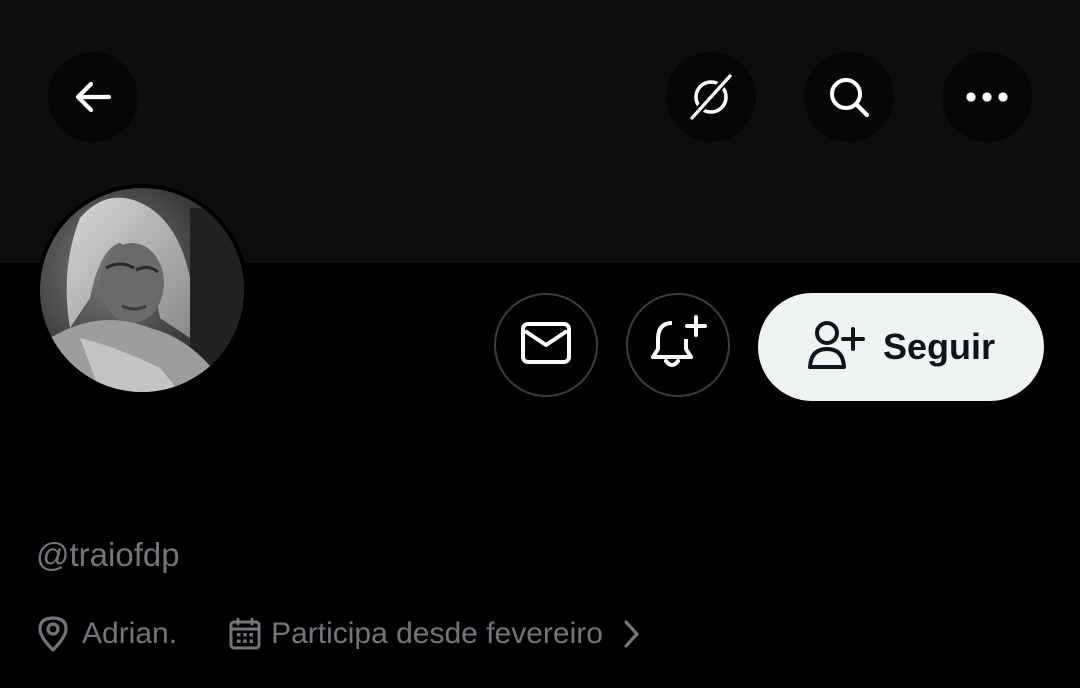 Image resolution: width=1080 pixels, height=688 pixels. Describe the element at coordinates (631, 634) in the screenshot. I see `chevron-right-icon` at that location.